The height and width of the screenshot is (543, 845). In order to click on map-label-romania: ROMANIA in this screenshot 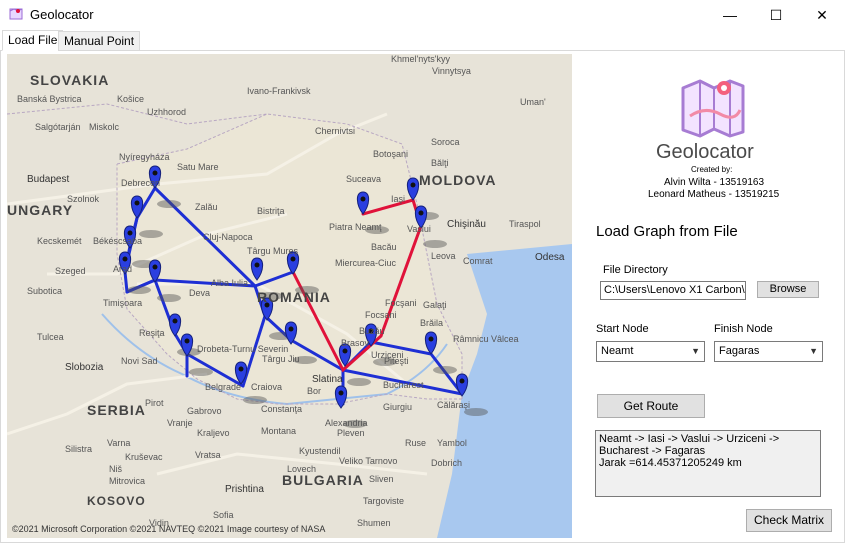, I will do `click(294, 297)`.